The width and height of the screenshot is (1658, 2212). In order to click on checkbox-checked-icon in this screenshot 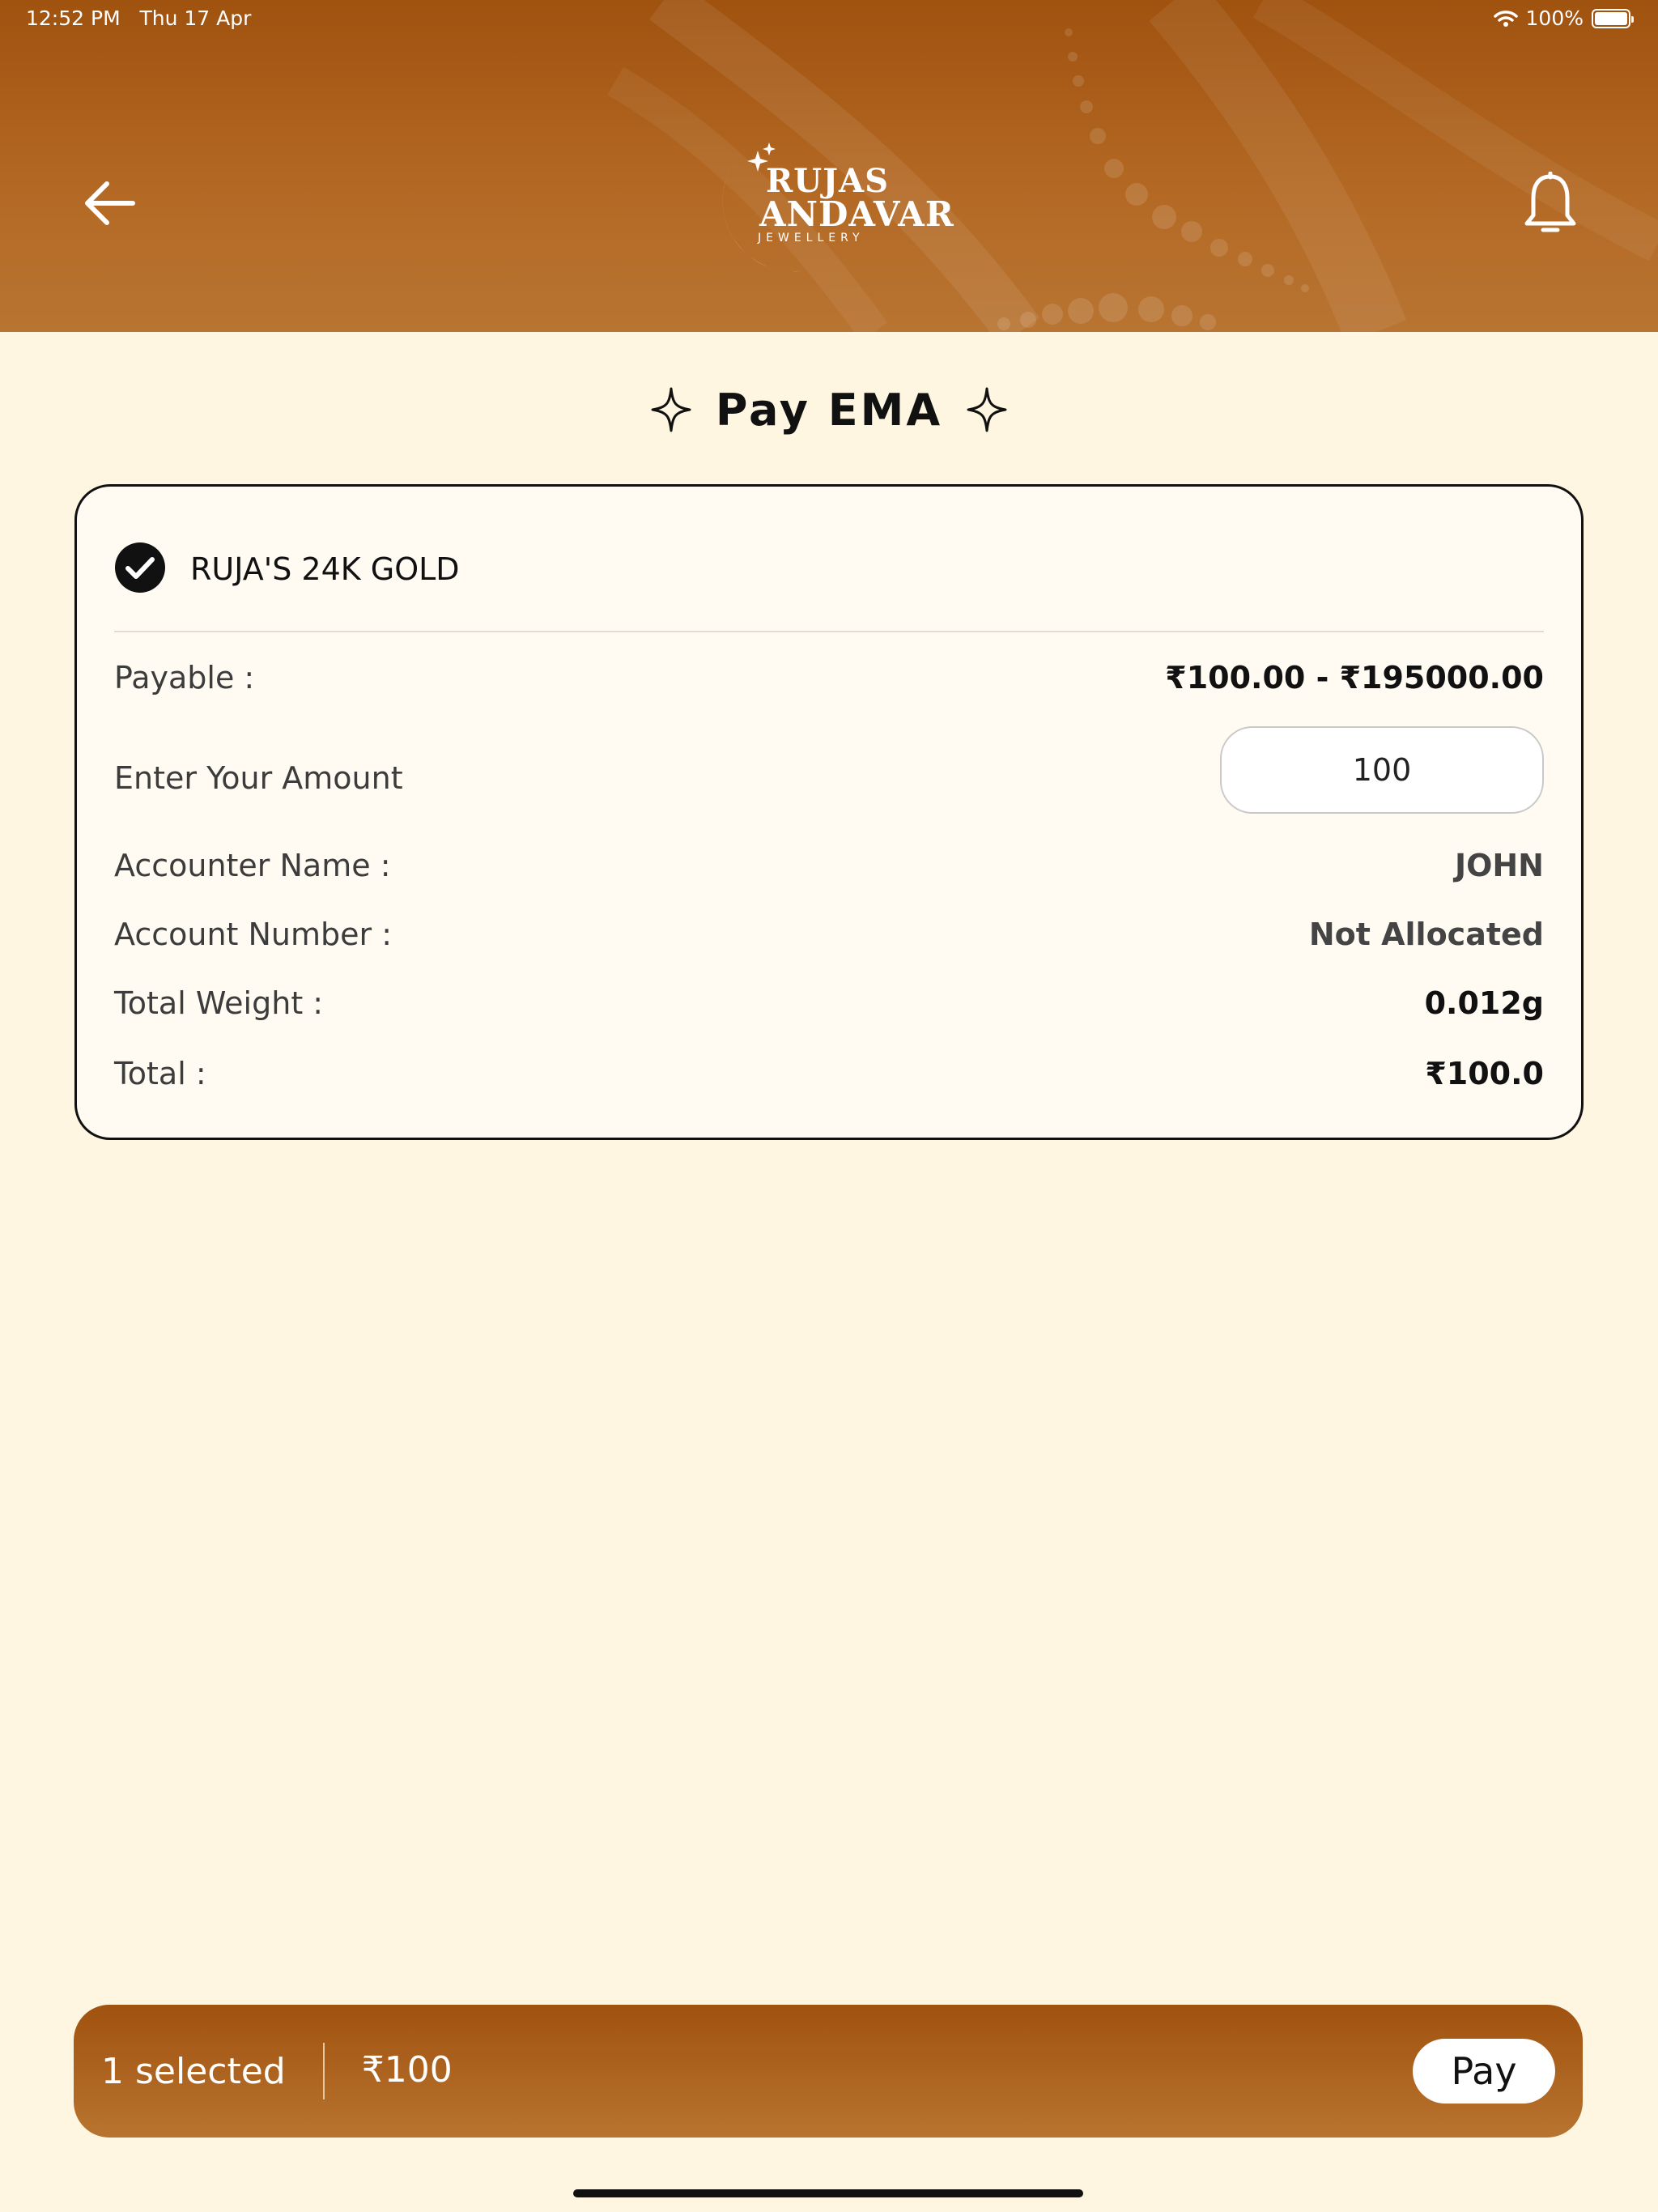, I will do `click(140, 568)`.